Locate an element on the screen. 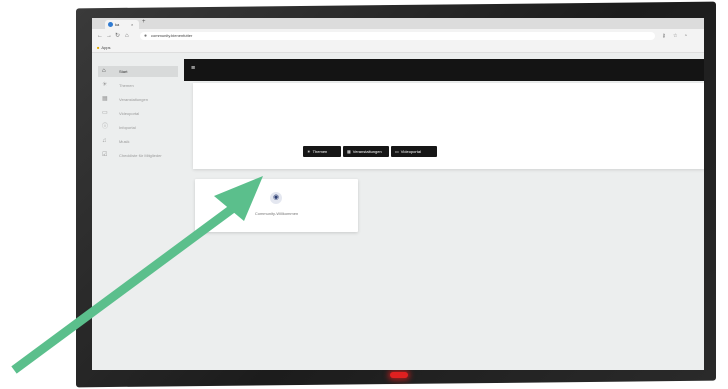 This screenshot has height=389, width=728. arrow-shaft is located at coordinates (127, 286).